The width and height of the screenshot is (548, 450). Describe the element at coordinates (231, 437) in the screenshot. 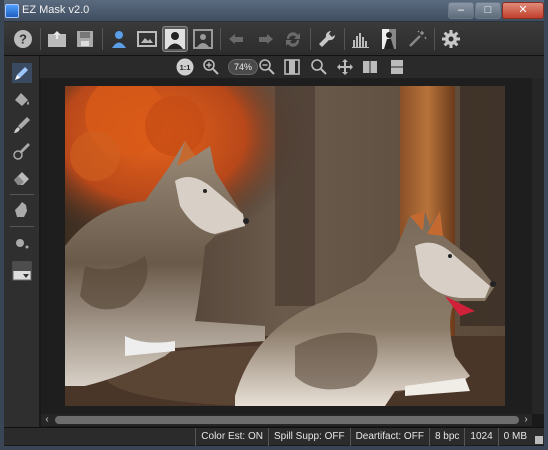

I see `color-estimation-status: Color Est: ON` at that location.